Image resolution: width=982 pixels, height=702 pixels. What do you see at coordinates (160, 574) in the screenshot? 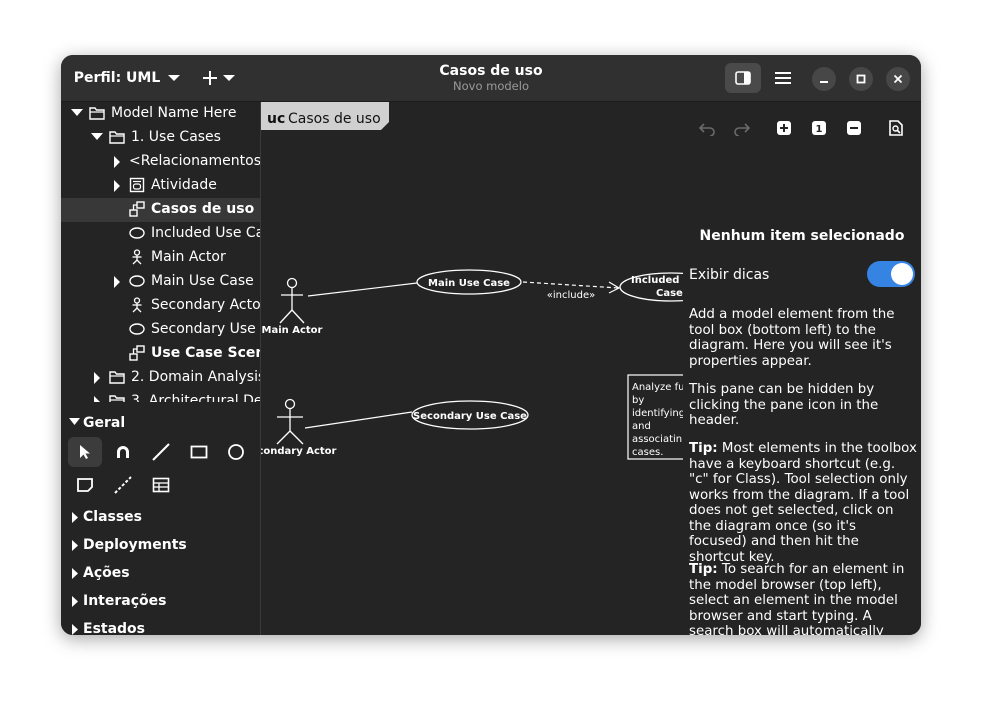
I see `toolbox-section-acoes: Ações` at bounding box center [160, 574].